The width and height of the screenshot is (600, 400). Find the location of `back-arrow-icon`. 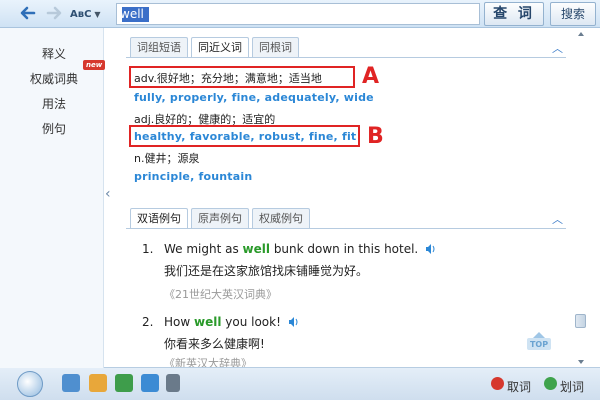

back-arrow-icon is located at coordinates (28, 13).